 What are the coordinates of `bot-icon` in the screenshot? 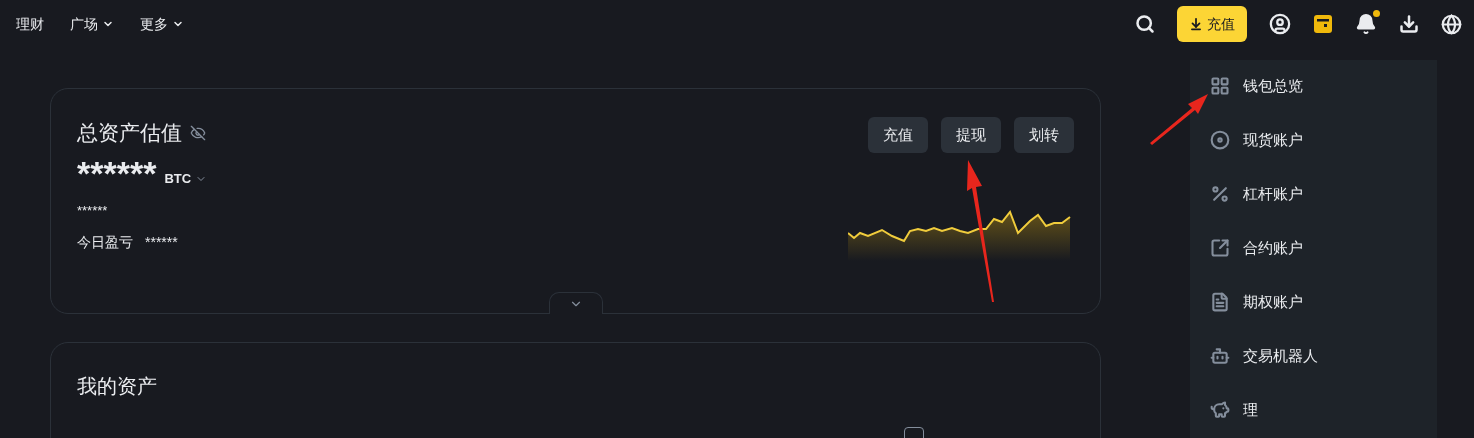 It's located at (1220, 356).